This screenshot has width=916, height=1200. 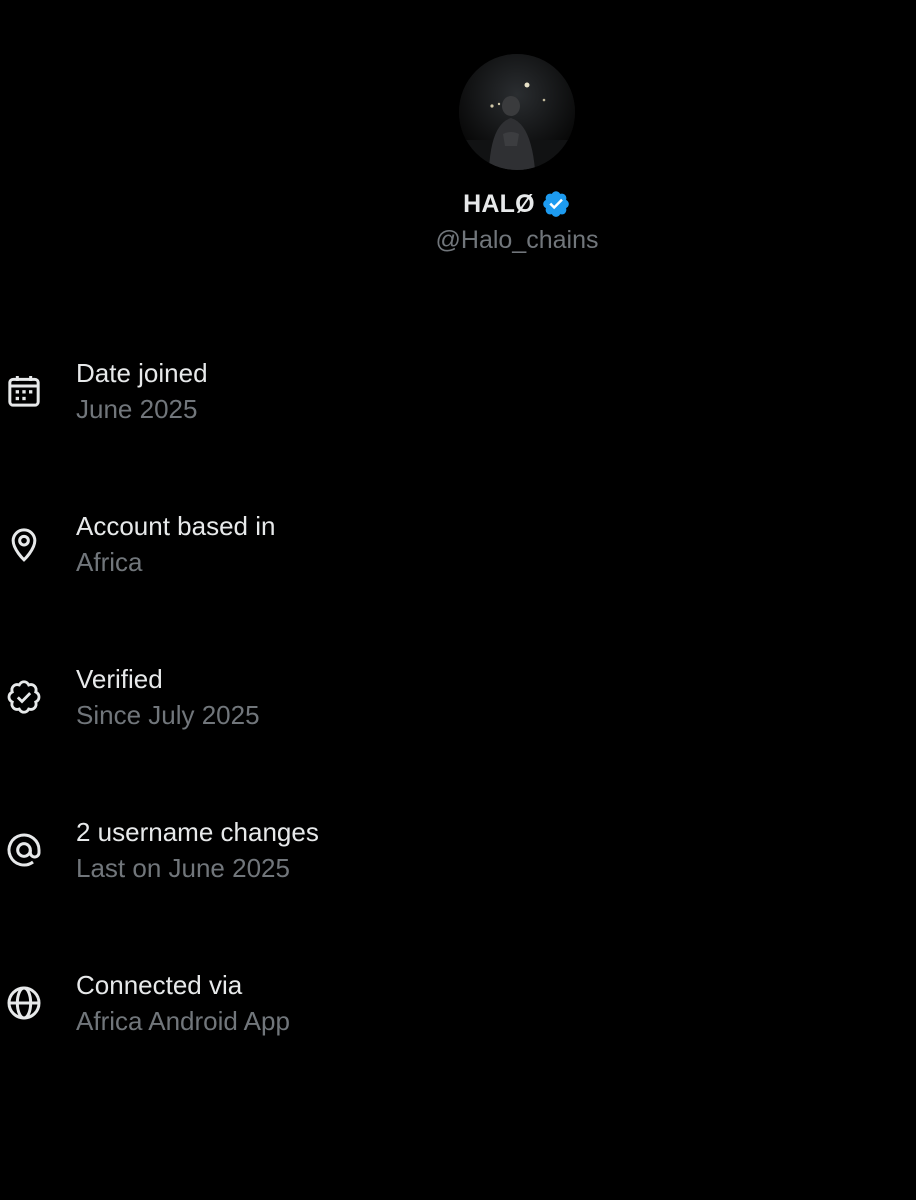 I want to click on name-row: HALØ, so click(x=517, y=204).